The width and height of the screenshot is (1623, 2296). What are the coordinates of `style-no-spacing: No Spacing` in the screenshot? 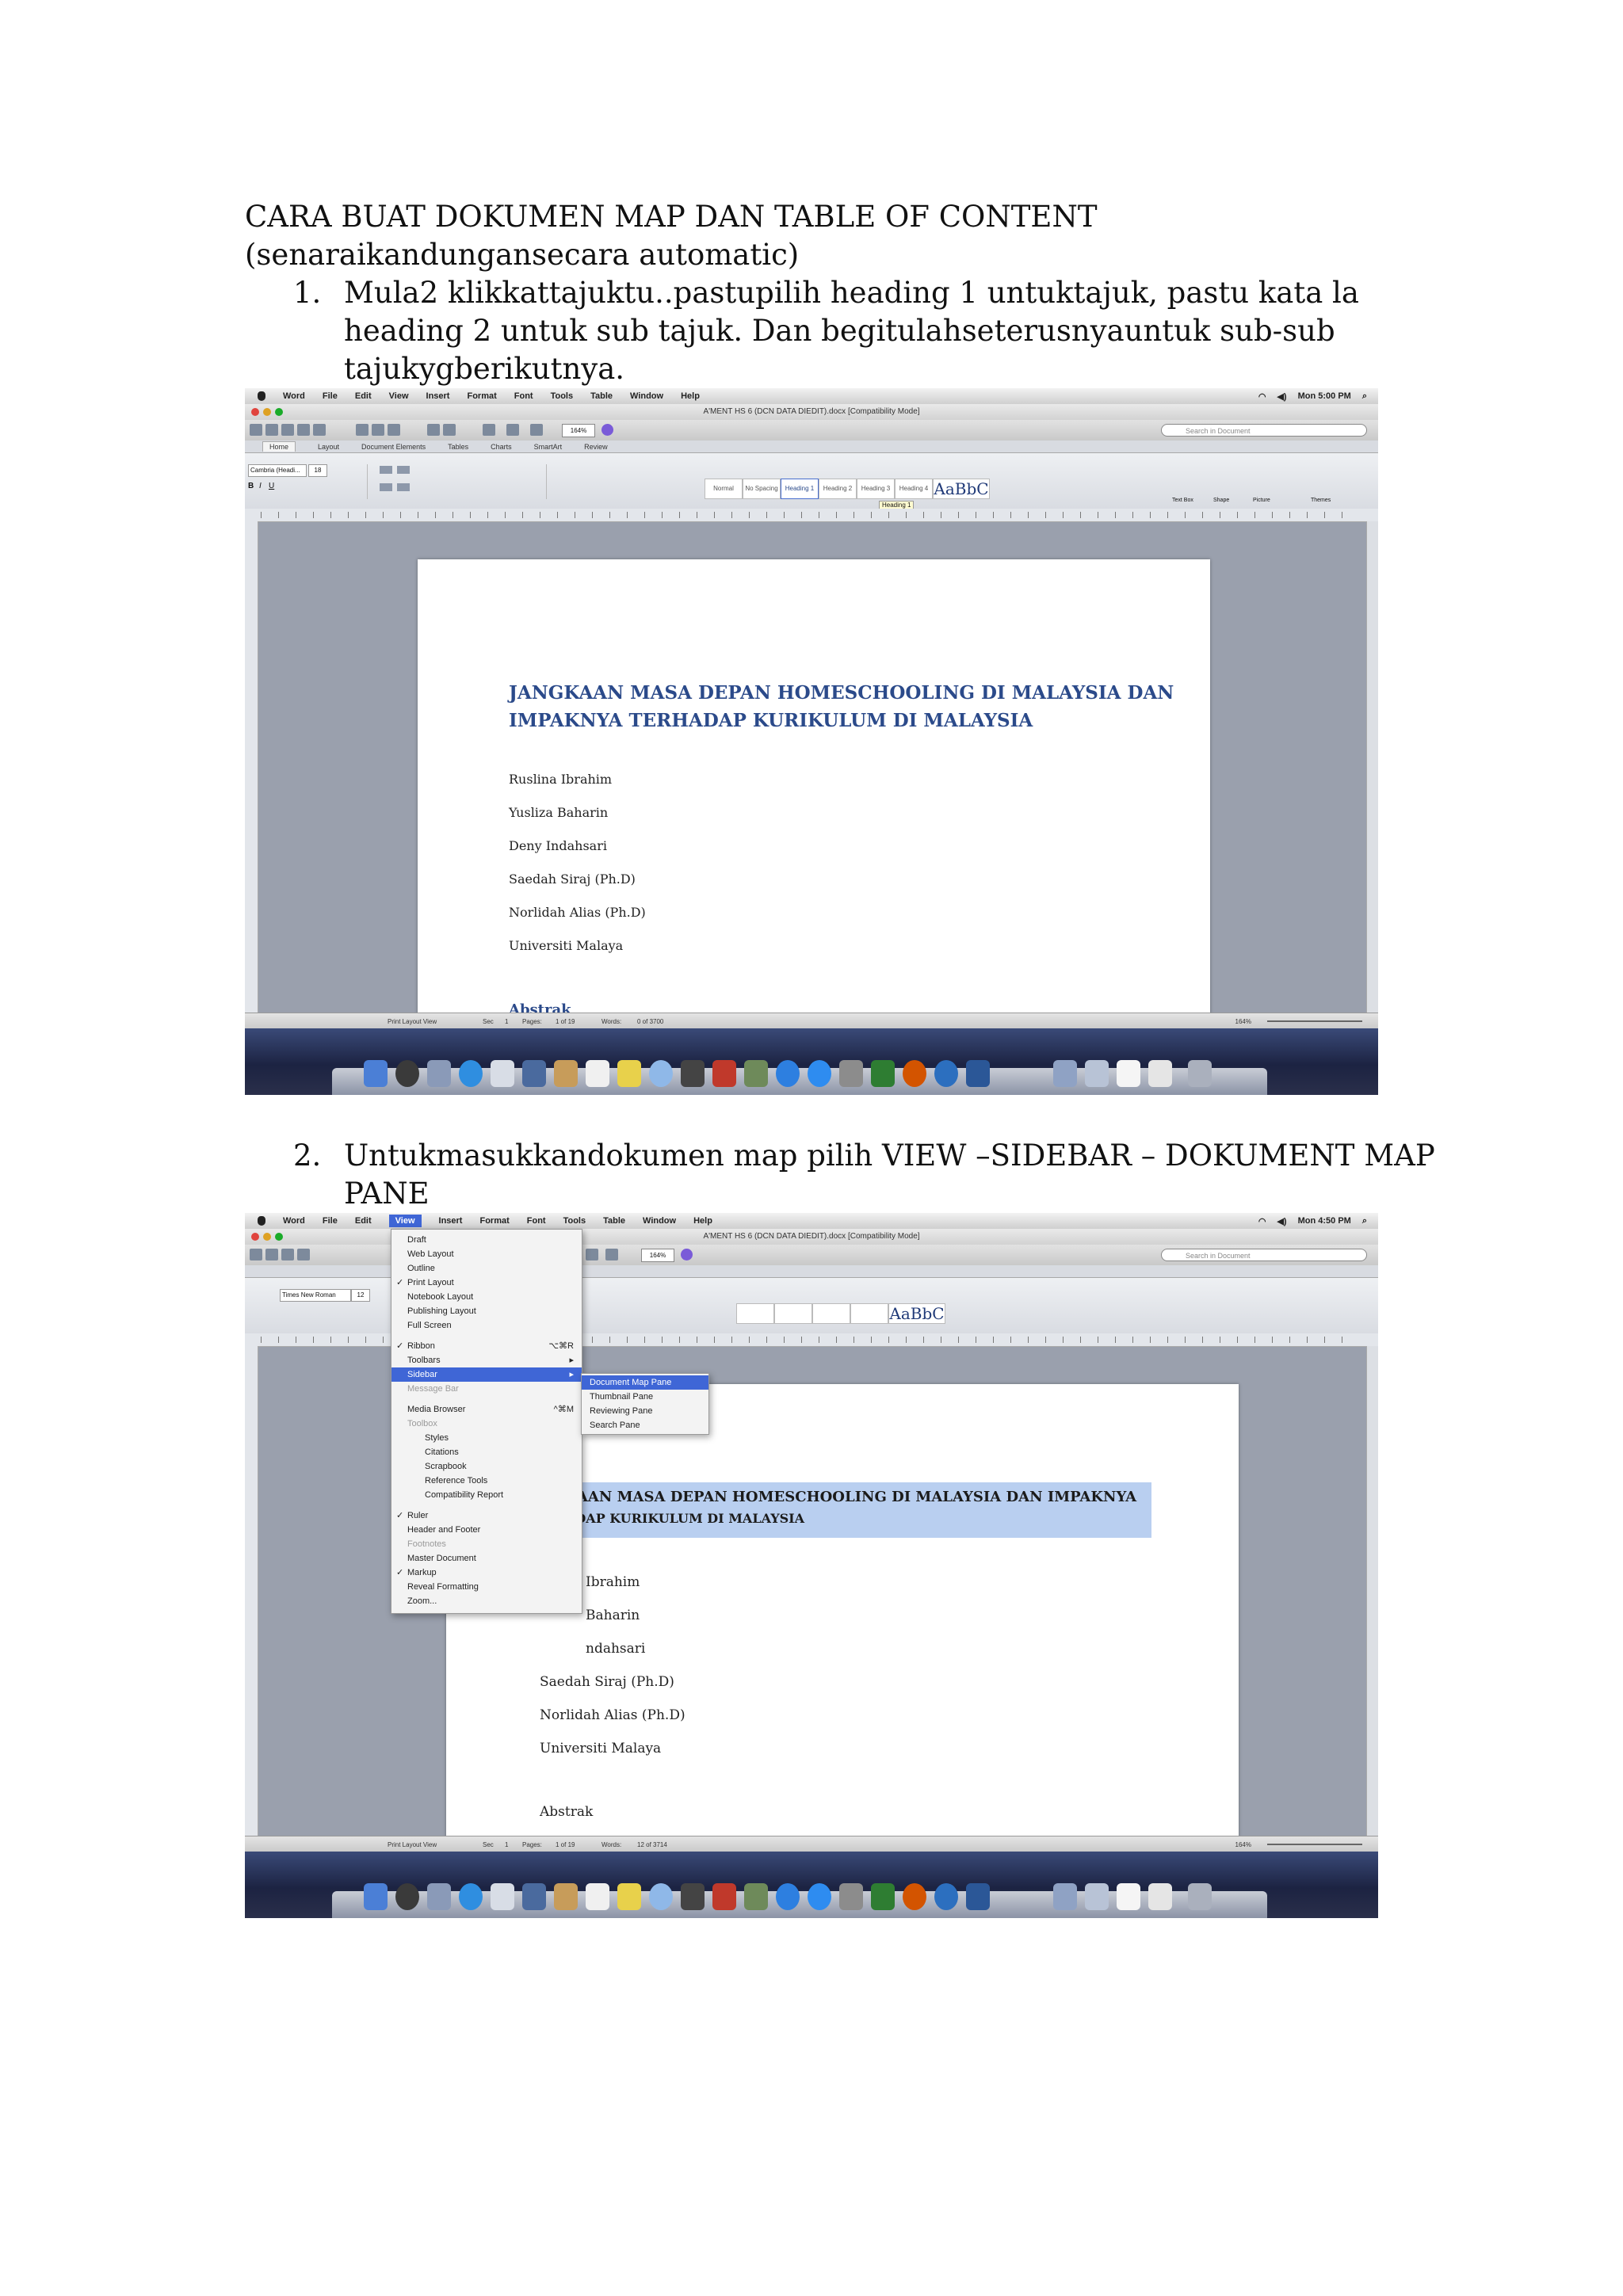 It's located at (762, 489).